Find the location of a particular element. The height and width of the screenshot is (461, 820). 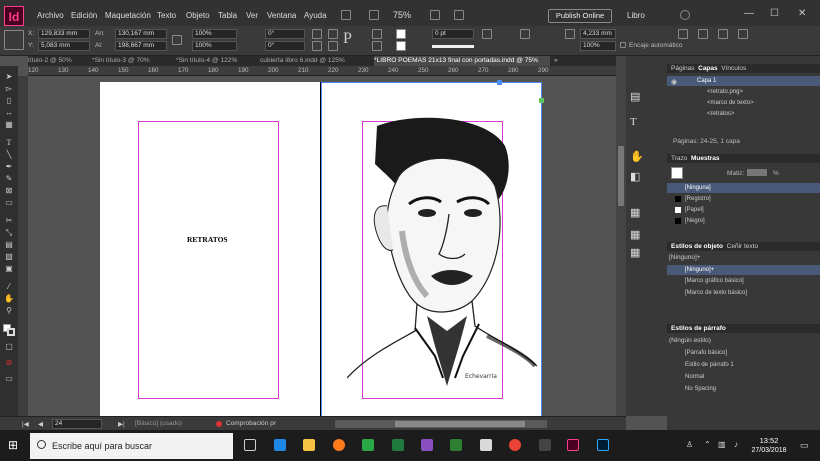

pages-panel-icon: ▤ is located at coordinates (636, 96).